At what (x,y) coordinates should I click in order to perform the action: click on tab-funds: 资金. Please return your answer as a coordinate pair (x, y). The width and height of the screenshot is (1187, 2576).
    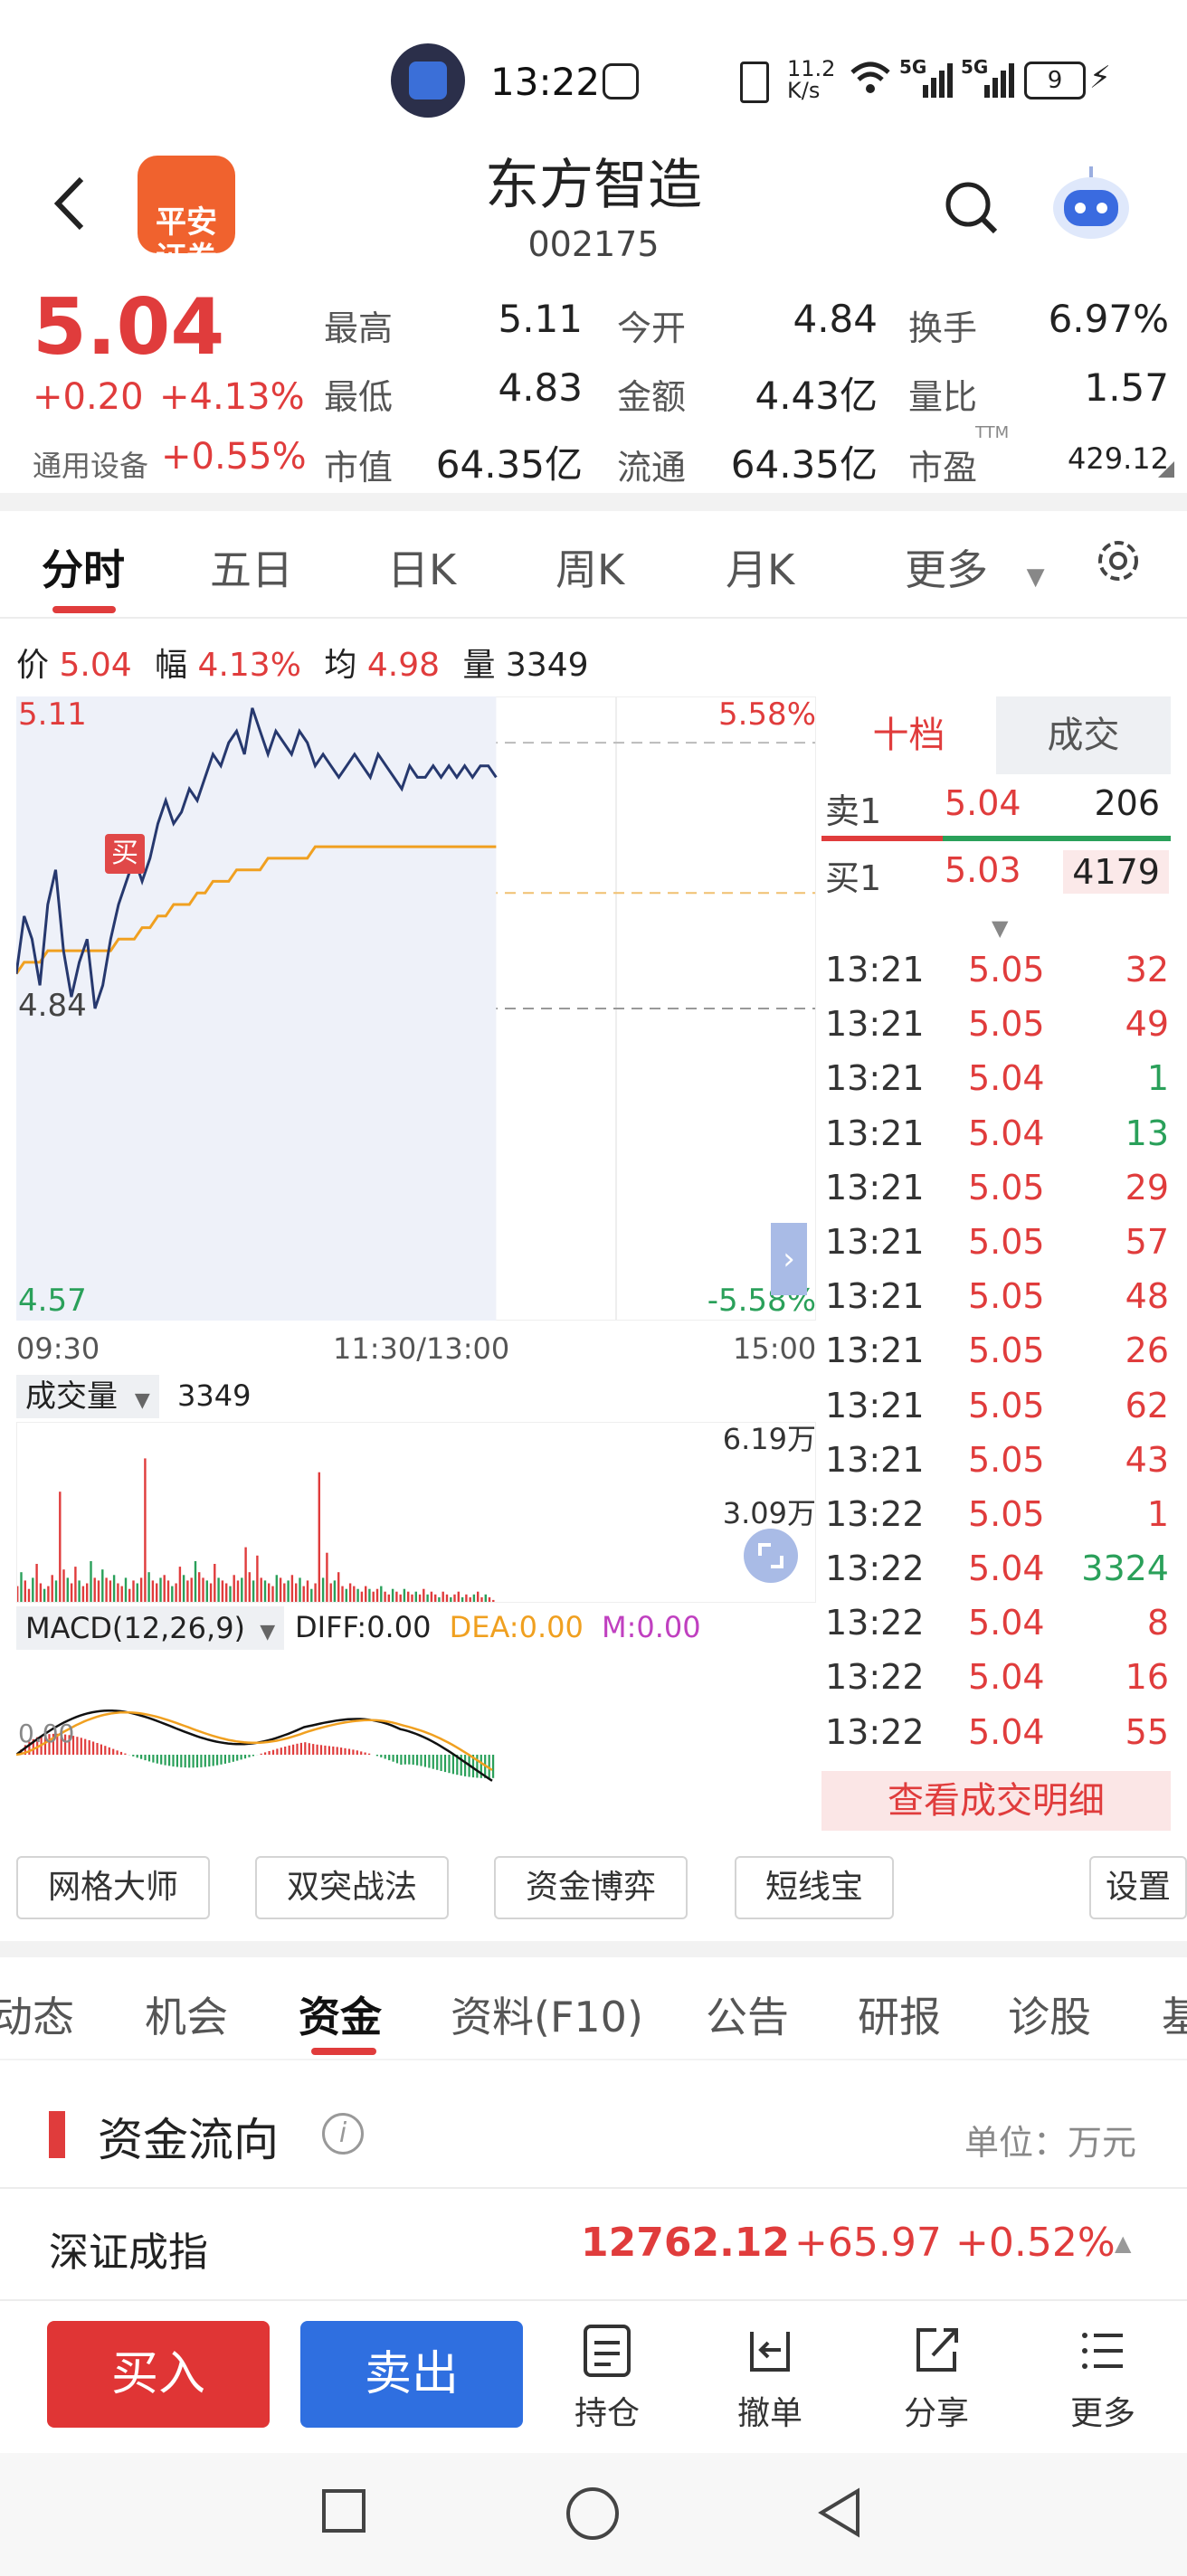
    Looking at the image, I should click on (340, 2014).